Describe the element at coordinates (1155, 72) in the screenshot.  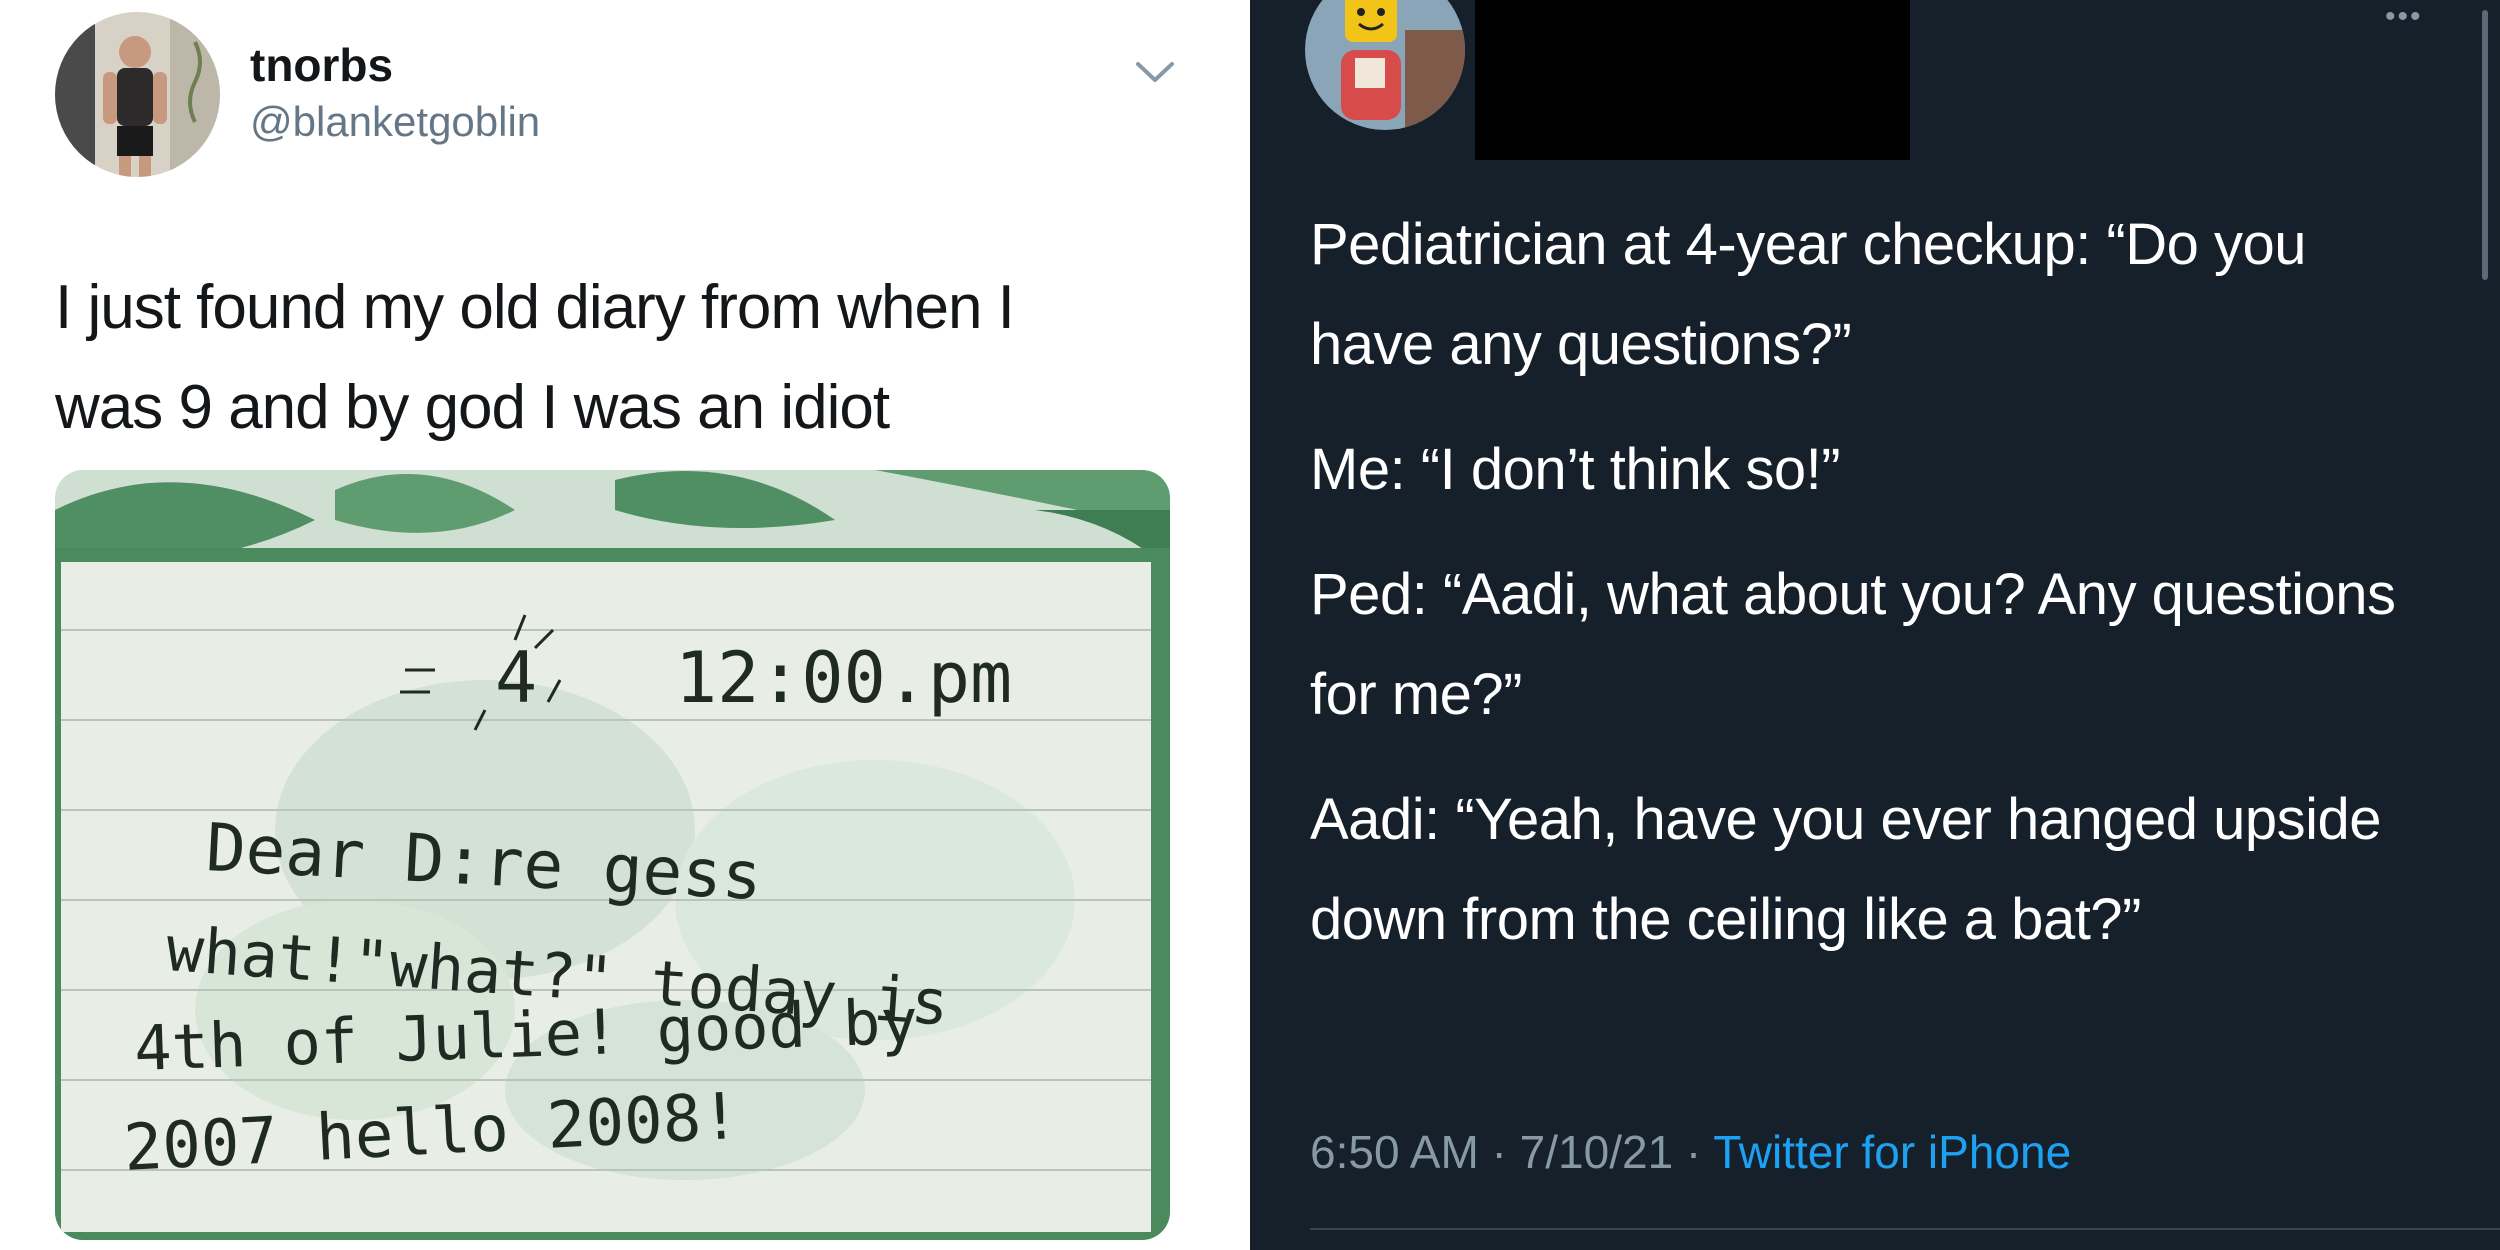
I see `chevron-down-icon` at that location.